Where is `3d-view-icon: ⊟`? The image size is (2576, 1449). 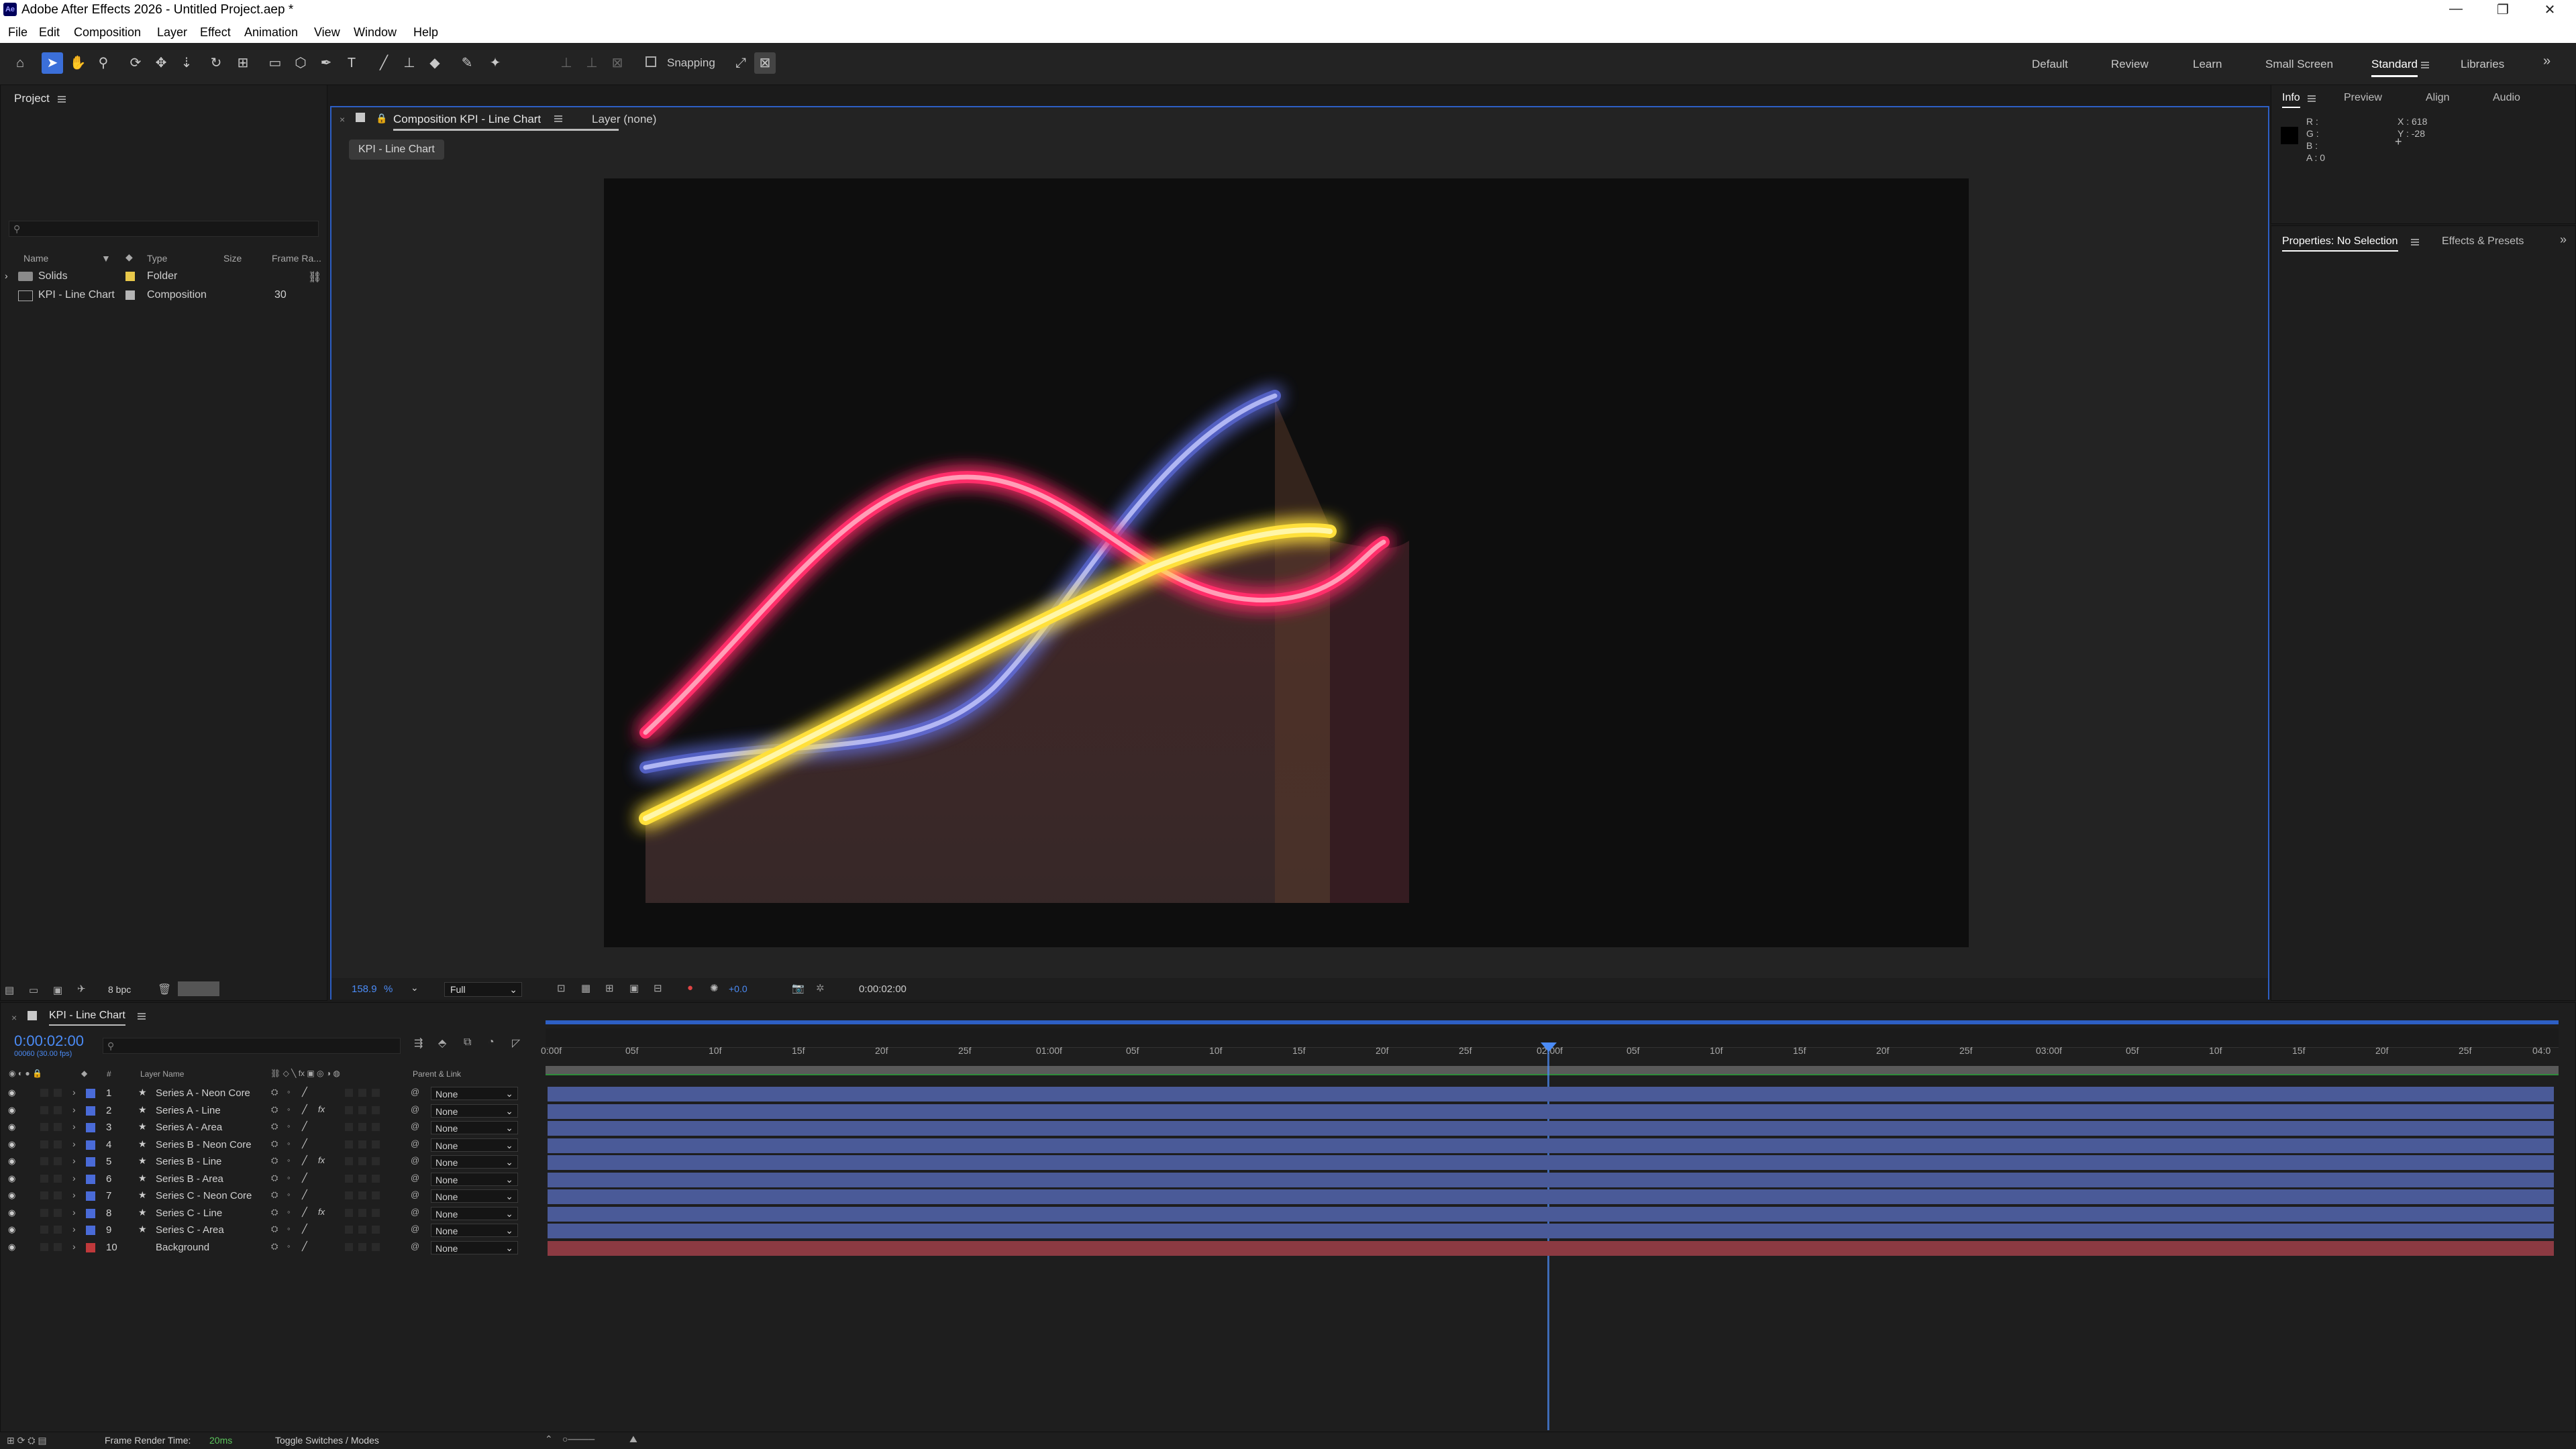 3d-view-icon: ⊟ is located at coordinates (658, 988).